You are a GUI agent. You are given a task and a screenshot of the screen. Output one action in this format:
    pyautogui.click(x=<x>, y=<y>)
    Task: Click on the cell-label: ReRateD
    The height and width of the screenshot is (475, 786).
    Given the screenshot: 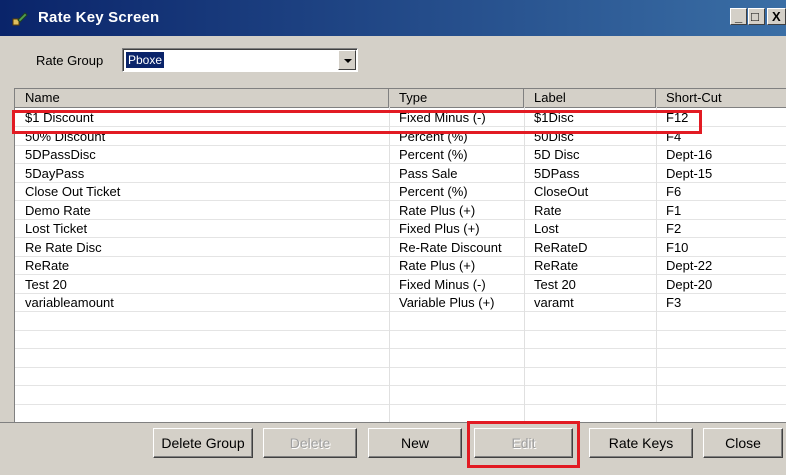 What is the action you would take?
    pyautogui.click(x=561, y=247)
    